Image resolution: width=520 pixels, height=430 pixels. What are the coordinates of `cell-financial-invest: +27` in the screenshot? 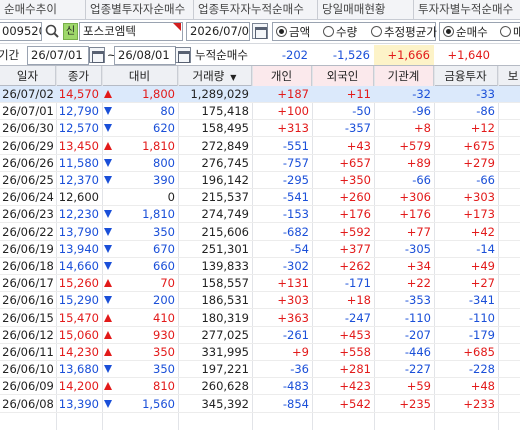 It's located at (466, 283).